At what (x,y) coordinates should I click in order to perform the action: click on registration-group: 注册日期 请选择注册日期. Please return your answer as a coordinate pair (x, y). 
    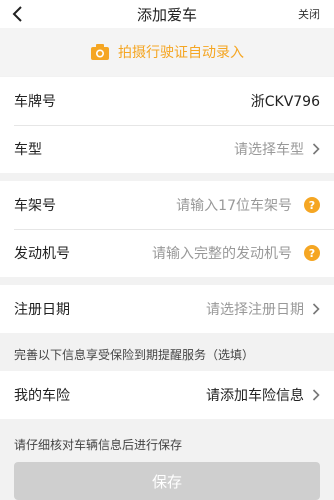
    Looking at the image, I should click on (167, 309).